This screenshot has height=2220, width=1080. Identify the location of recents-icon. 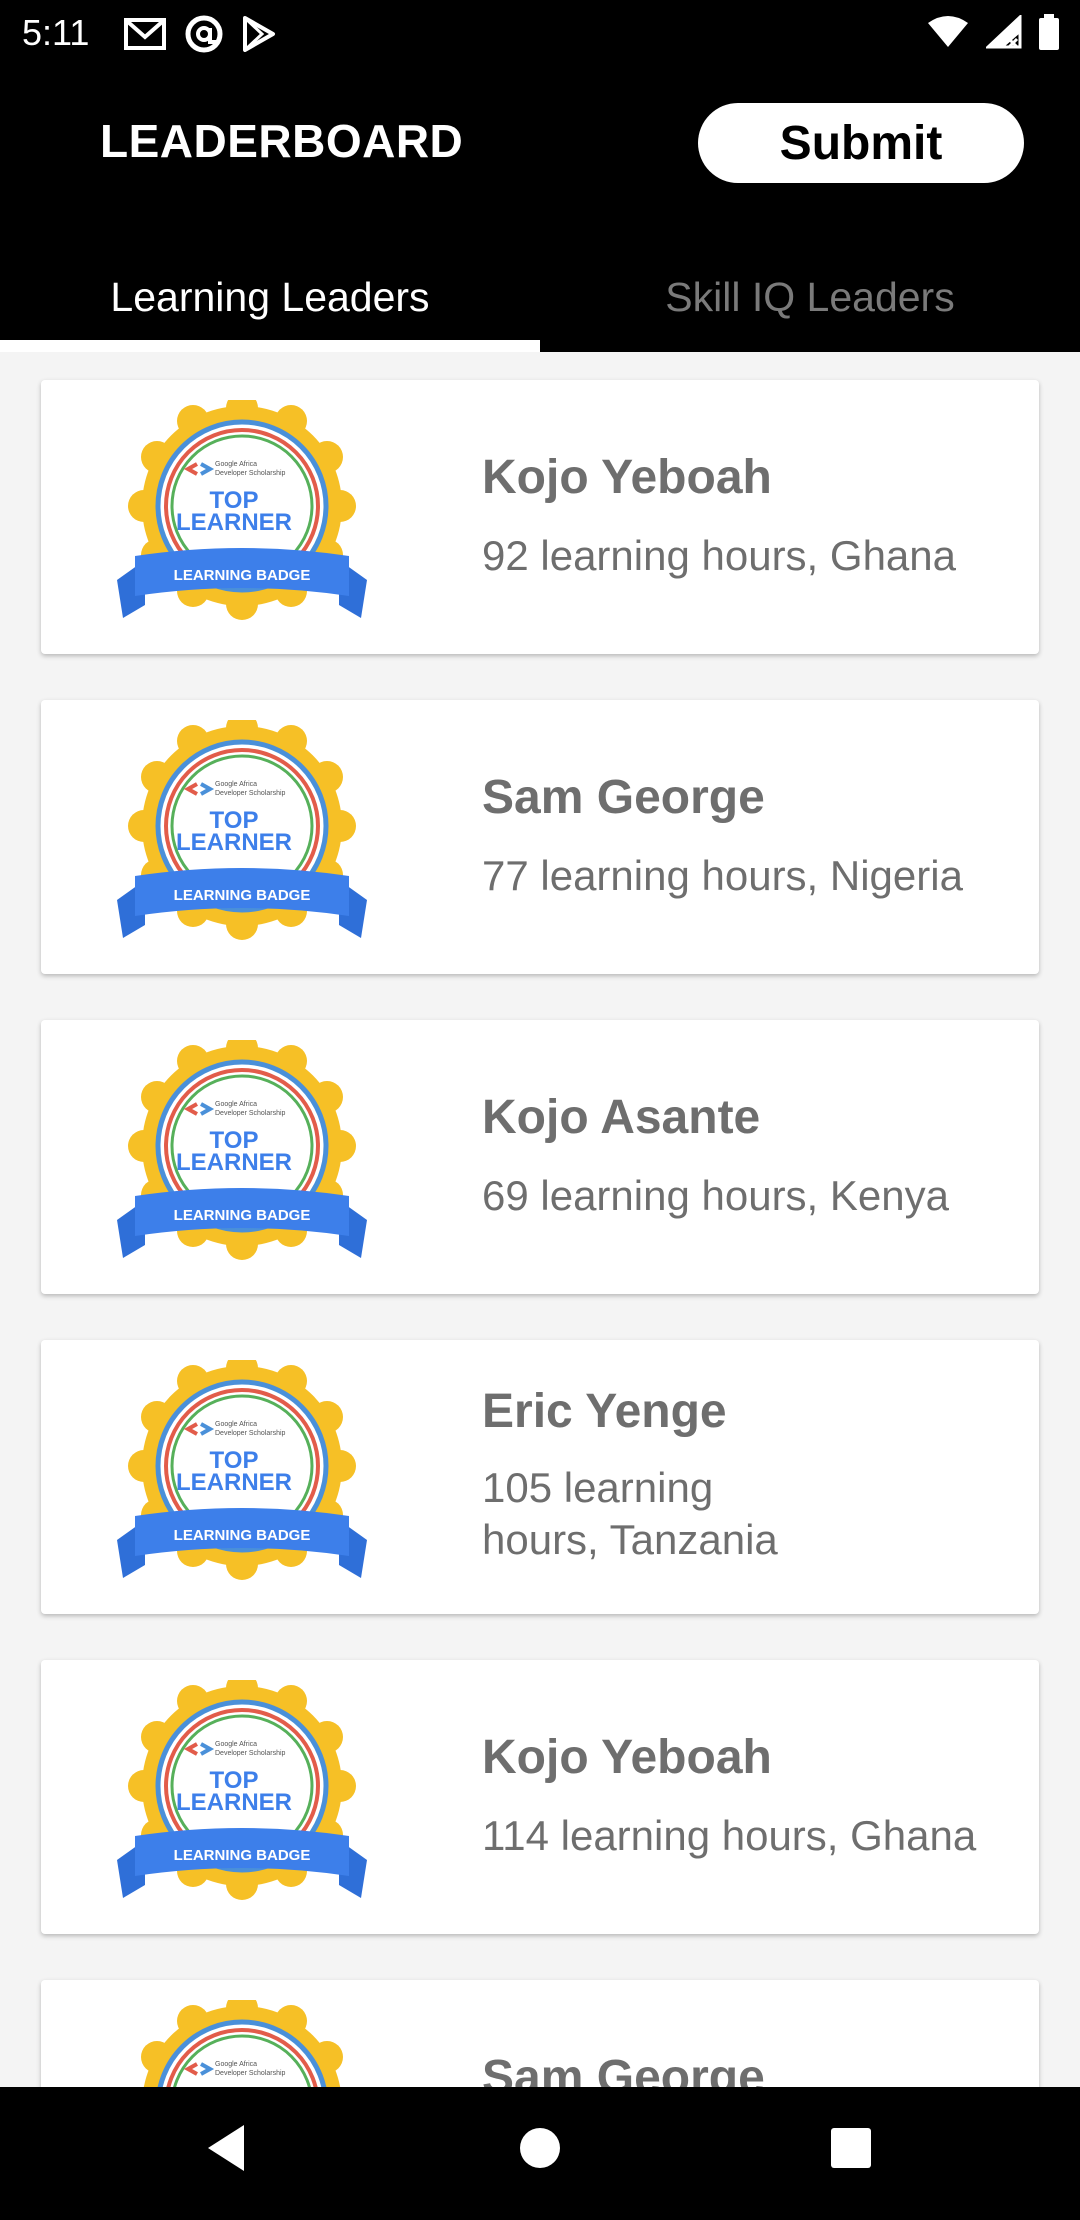
(851, 2148).